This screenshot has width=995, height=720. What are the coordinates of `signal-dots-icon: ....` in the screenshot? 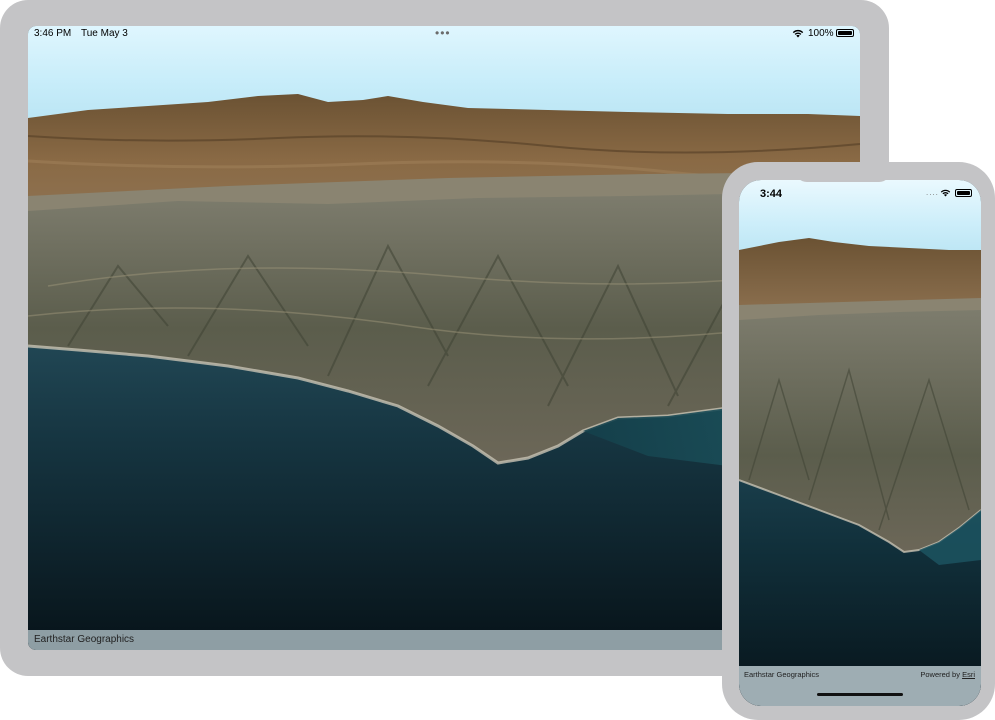 It's located at (932, 192).